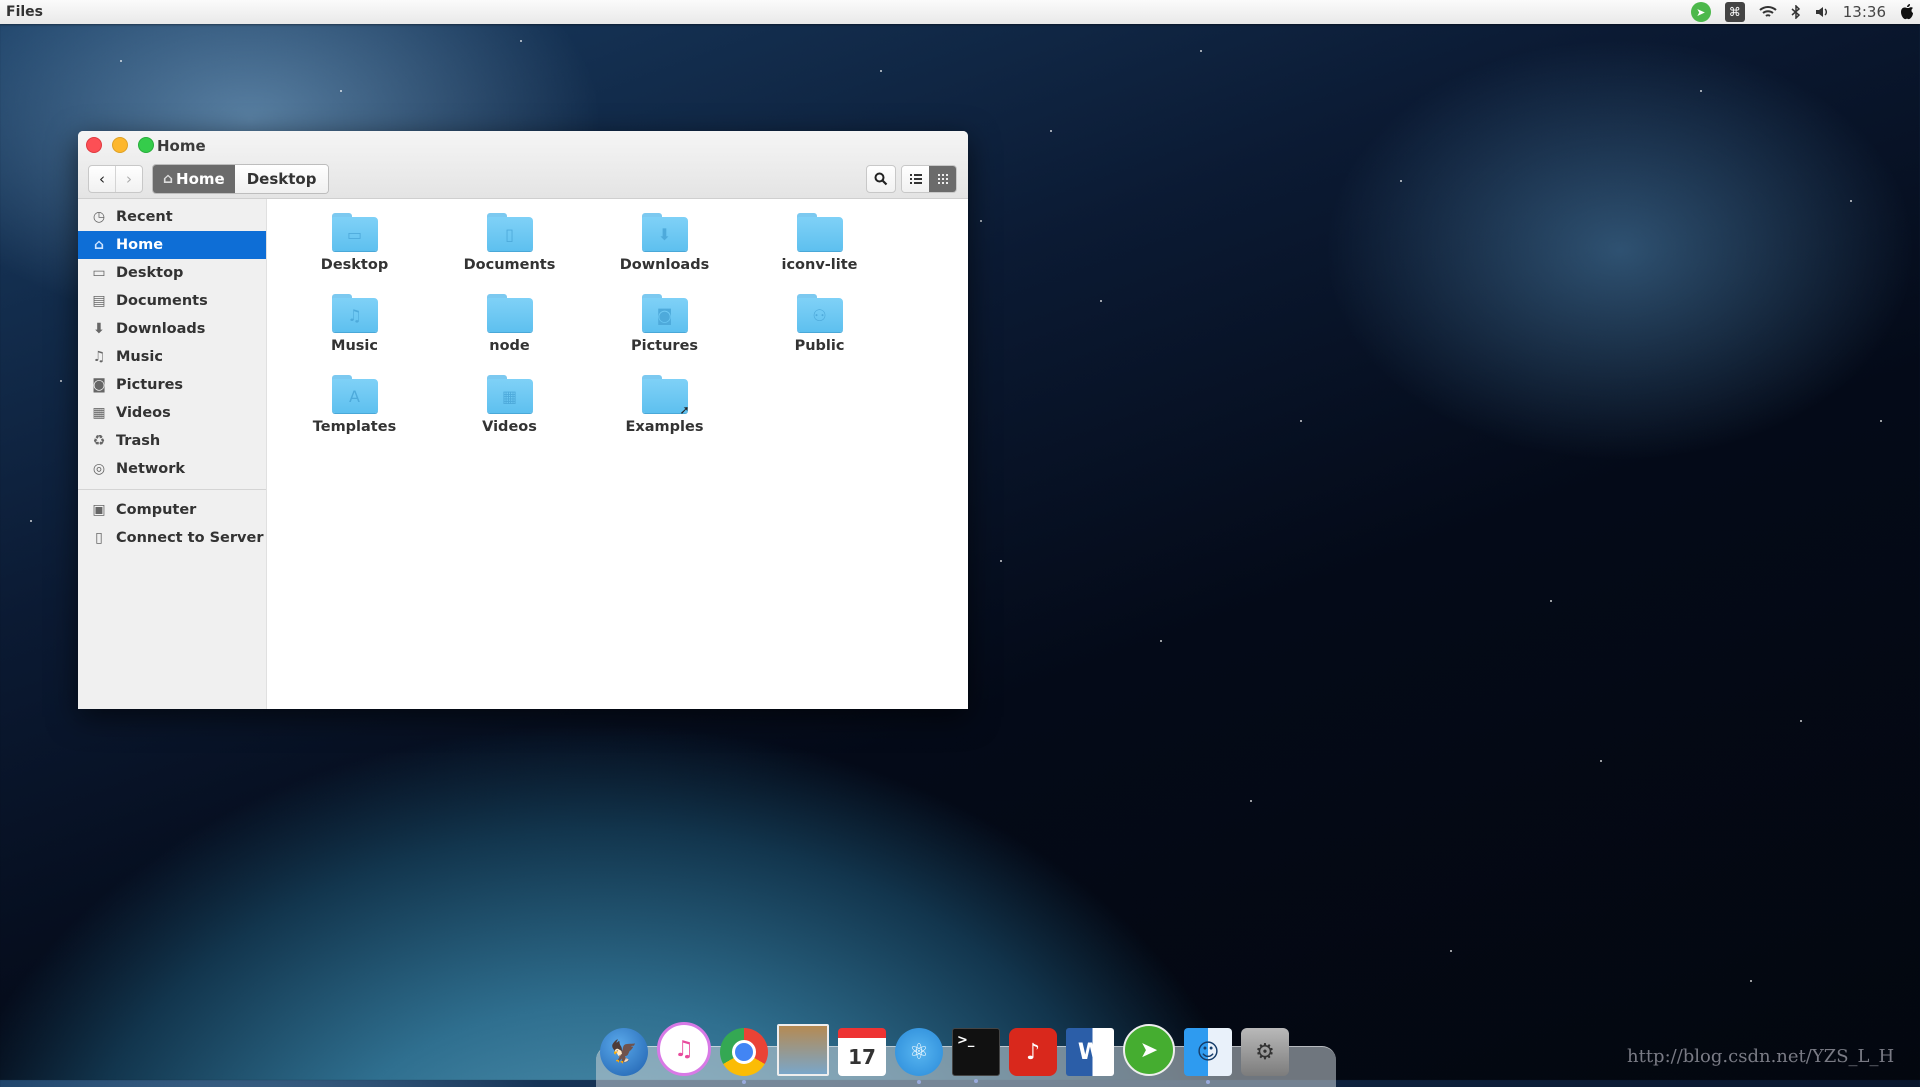 Image resolution: width=1920 pixels, height=1087 pixels. I want to click on dock-glyph: >_, so click(966, 1040).